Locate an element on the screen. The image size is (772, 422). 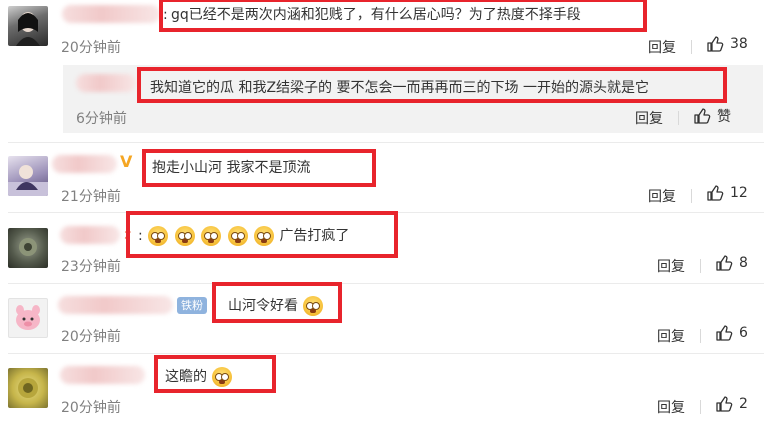
comment-time: 23分钟前 is located at coordinates (91, 267).